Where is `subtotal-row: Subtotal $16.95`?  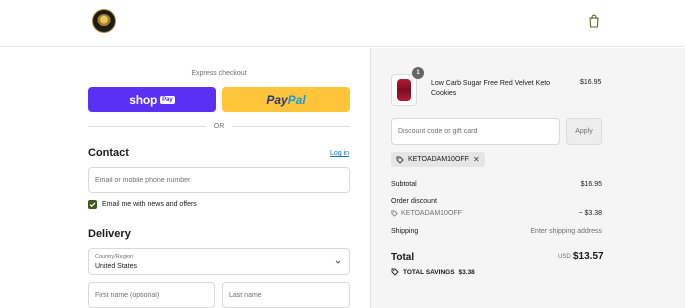
subtotal-row: Subtotal $16.95 is located at coordinates (496, 184).